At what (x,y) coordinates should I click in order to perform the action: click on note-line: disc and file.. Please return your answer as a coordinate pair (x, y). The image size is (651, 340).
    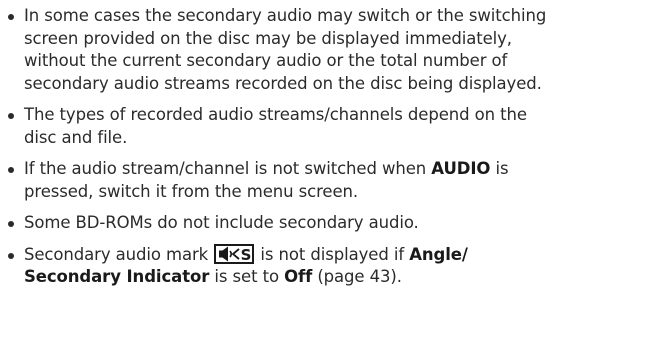
    Looking at the image, I should click on (76, 137).